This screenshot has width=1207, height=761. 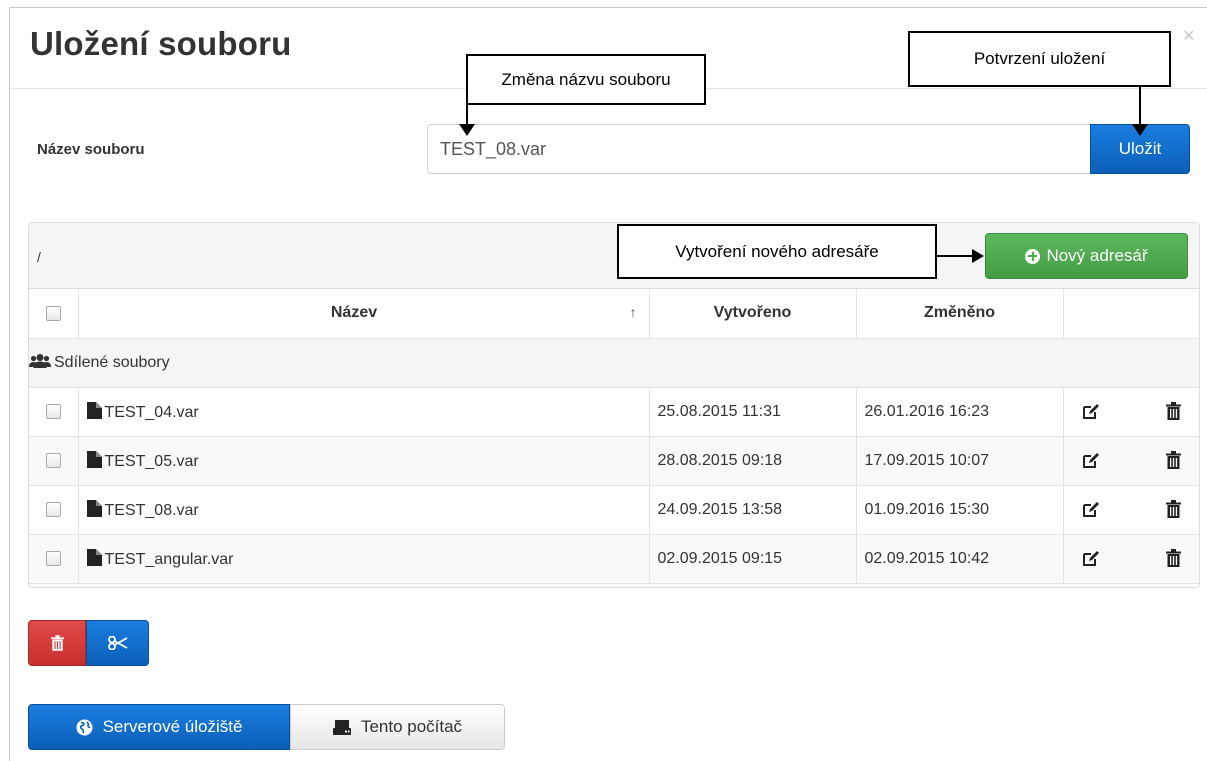 I want to click on new-dir-arrow-line, so click(x=956, y=256).